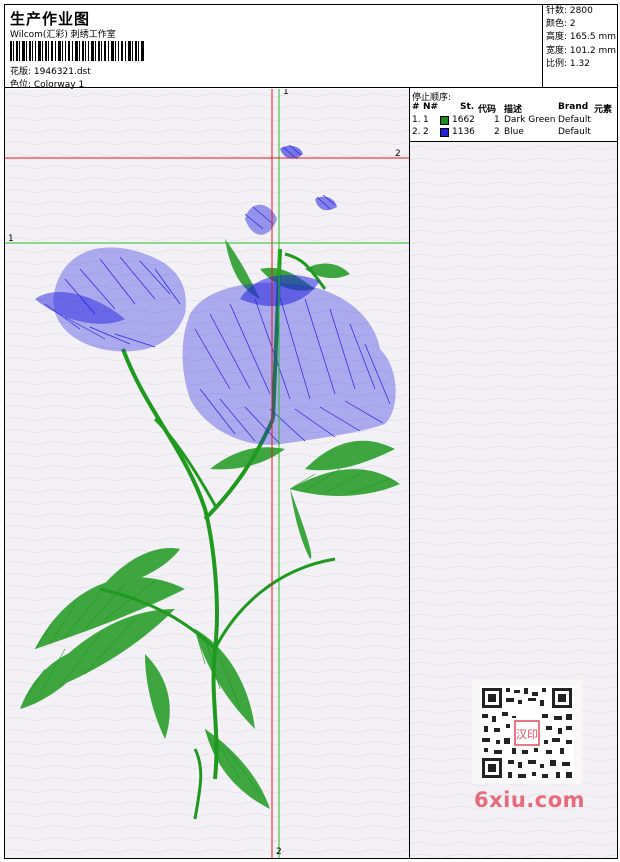 The height and width of the screenshot is (862, 620). Describe the element at coordinates (568, 63) in the screenshot. I see `design-scale: 比例: 1.32` at that location.